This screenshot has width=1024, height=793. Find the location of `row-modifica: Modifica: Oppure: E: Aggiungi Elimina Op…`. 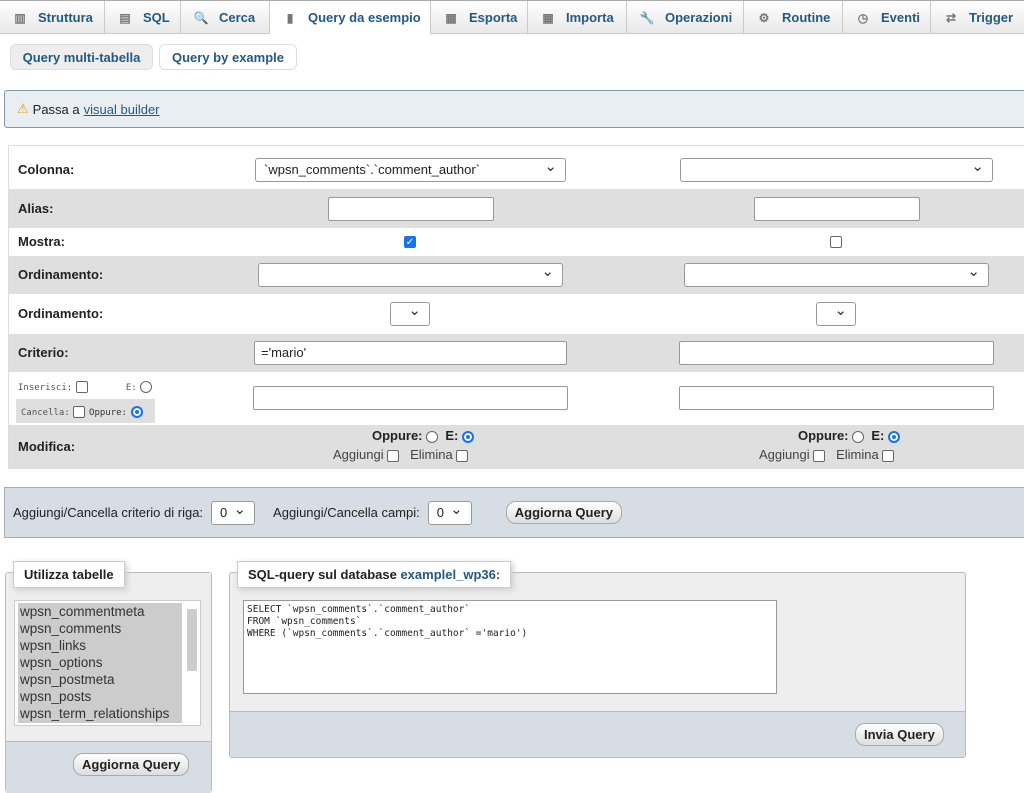

row-modifica: Modifica: Oppure: E: Aggiungi Elimina Op… is located at coordinates (516, 446).